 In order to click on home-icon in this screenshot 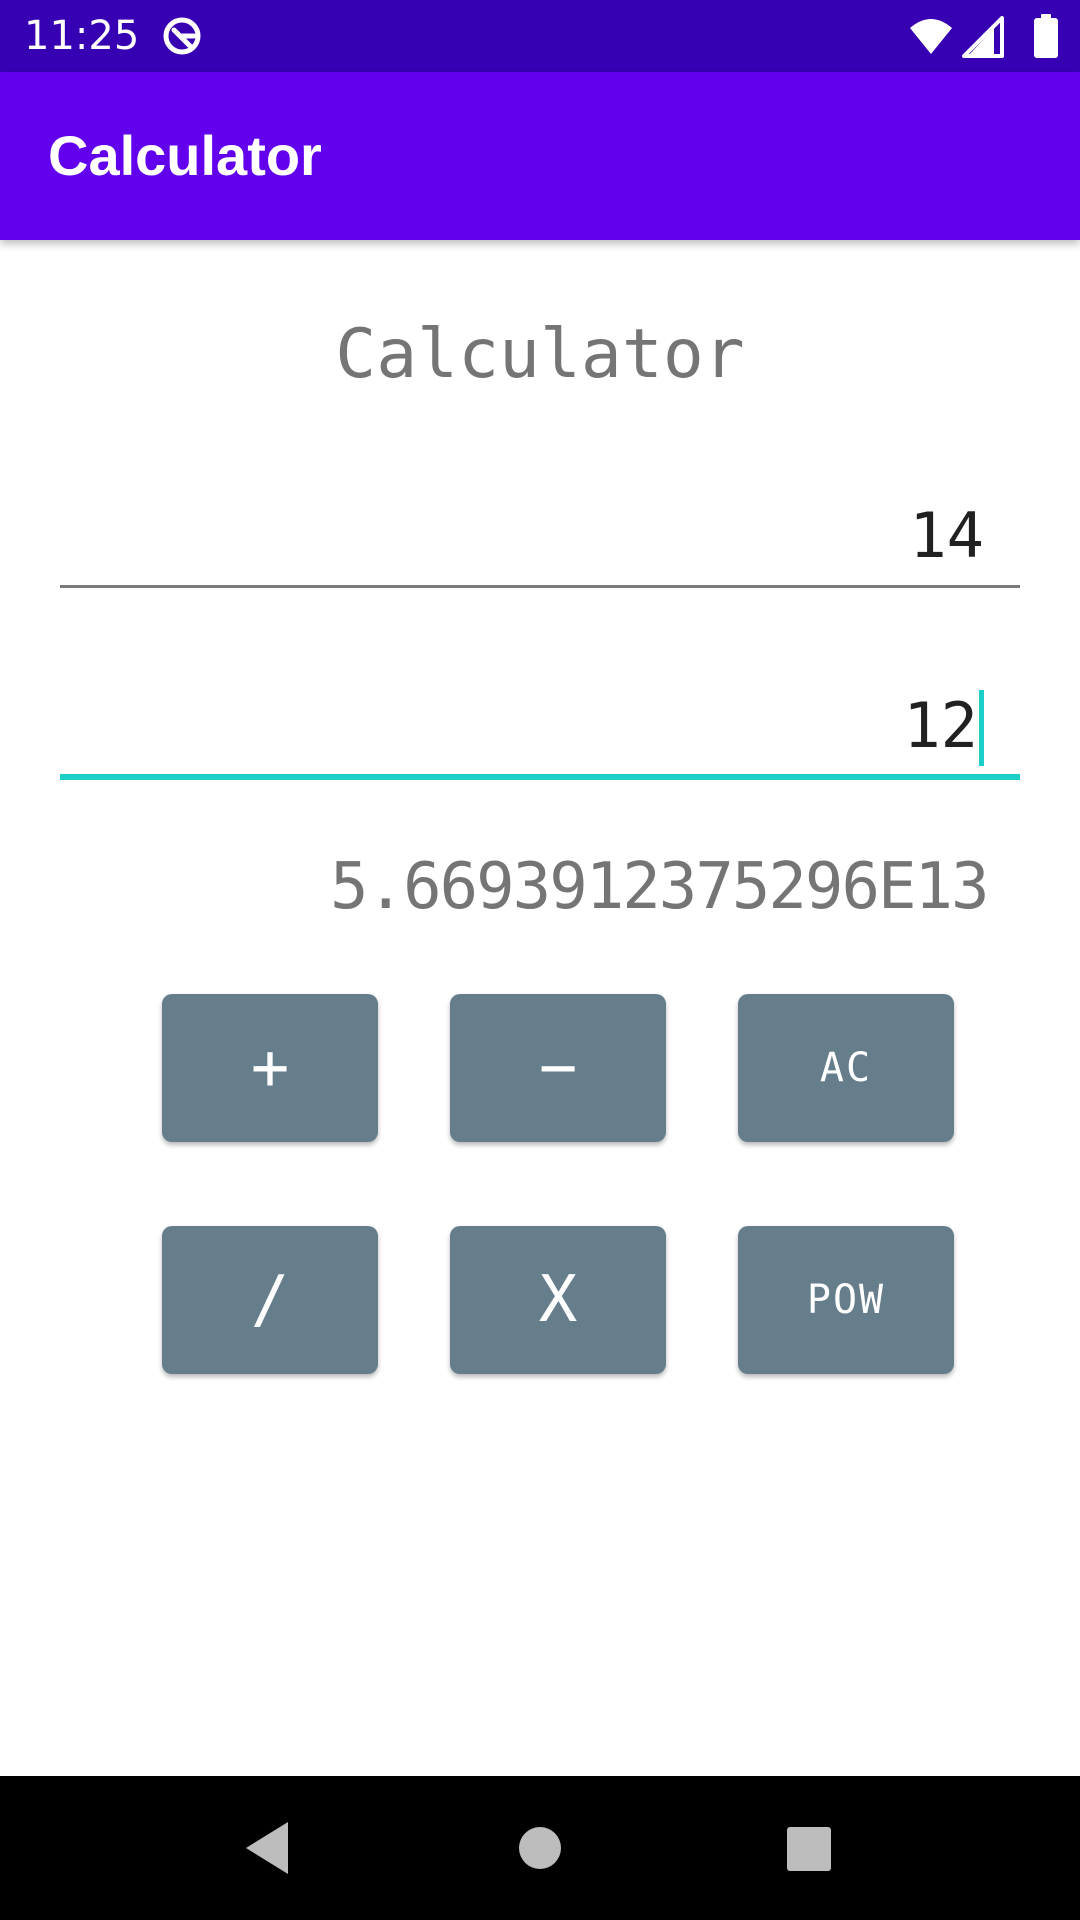, I will do `click(540, 1848)`.